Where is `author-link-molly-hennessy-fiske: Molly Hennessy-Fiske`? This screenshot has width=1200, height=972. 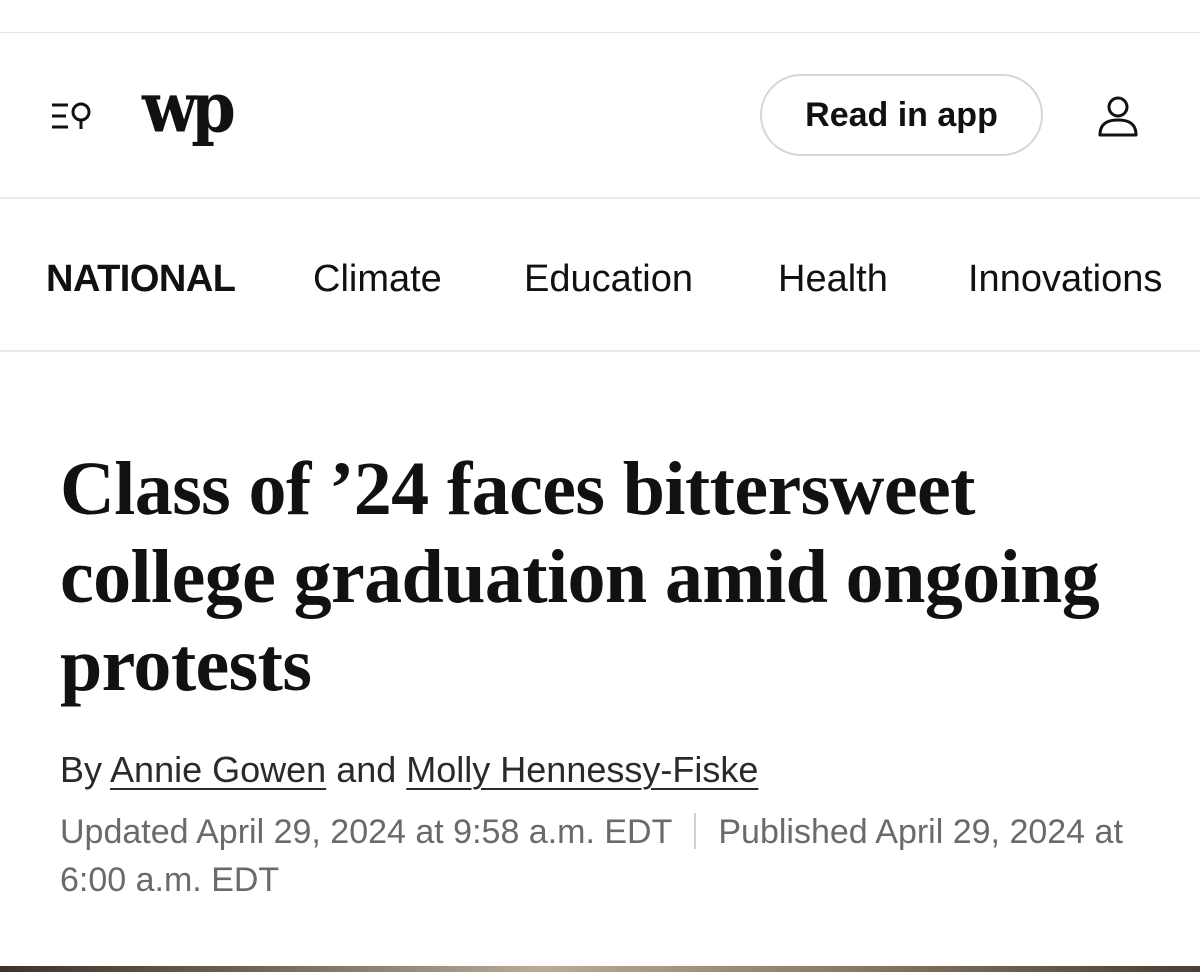
author-link-molly-hennessy-fiske: Molly Hennessy-Fiske is located at coordinates (582, 769).